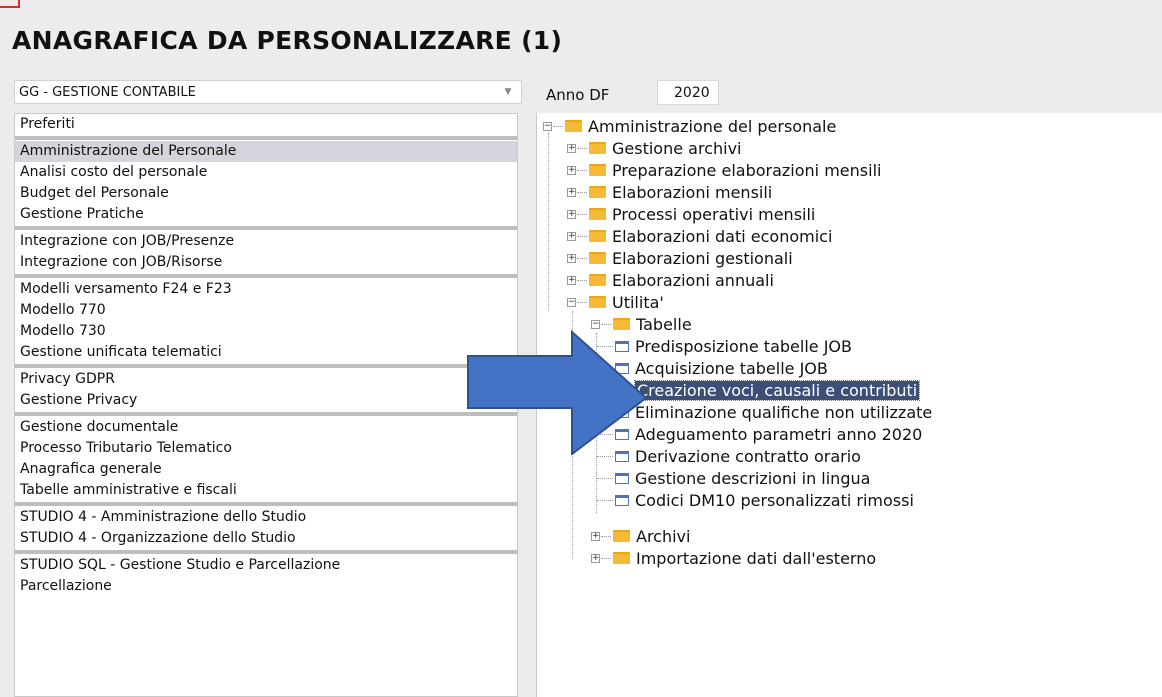  What do you see at coordinates (266, 538) in the screenshot?
I see `list-item: STUDIO 4 - Organizzazione dello Studio` at bounding box center [266, 538].